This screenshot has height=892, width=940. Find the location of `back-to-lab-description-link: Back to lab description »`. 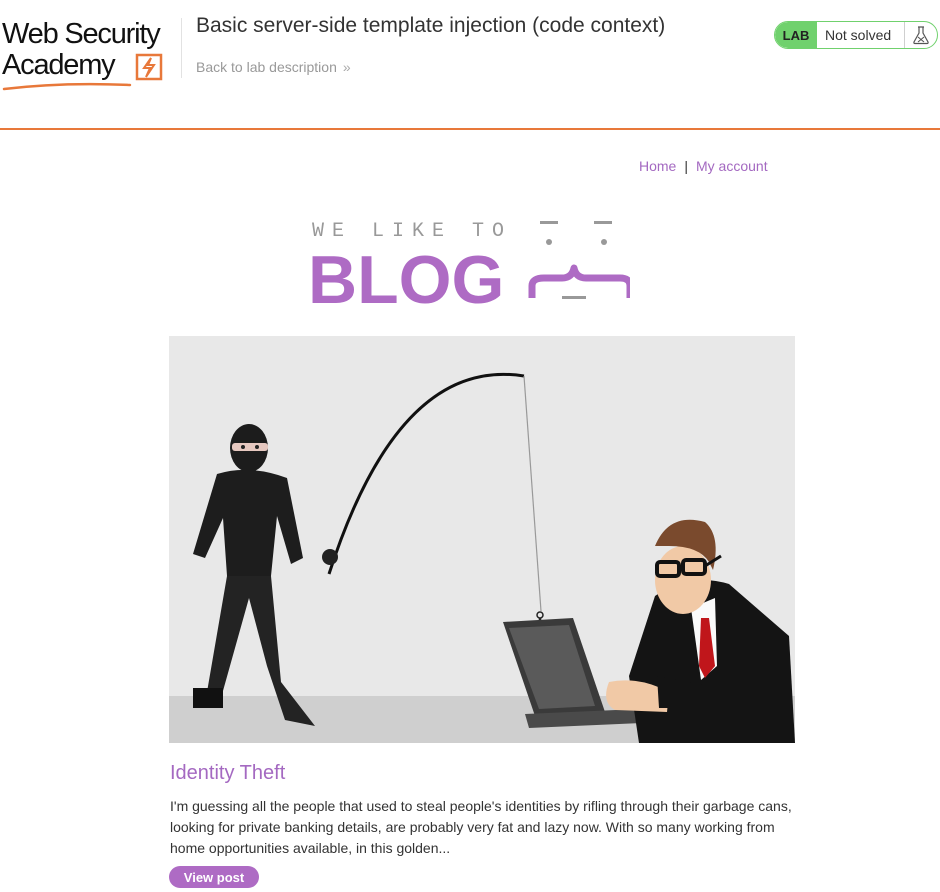

back-to-lab-description-link: Back to lab description » is located at coordinates (273, 67).